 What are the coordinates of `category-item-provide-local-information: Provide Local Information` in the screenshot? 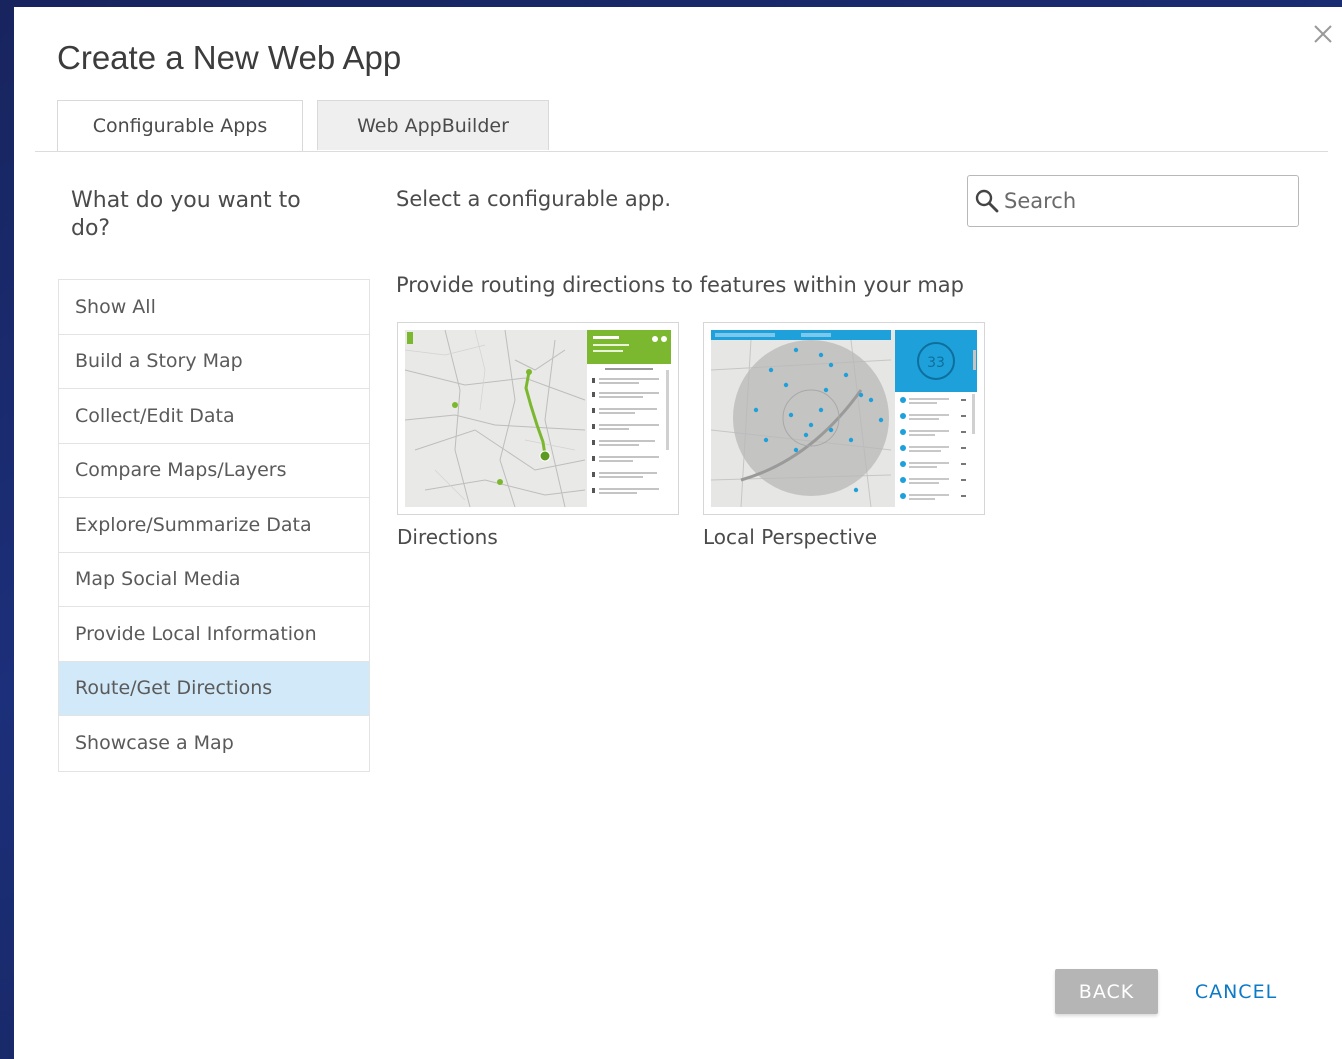 It's located at (214, 634).